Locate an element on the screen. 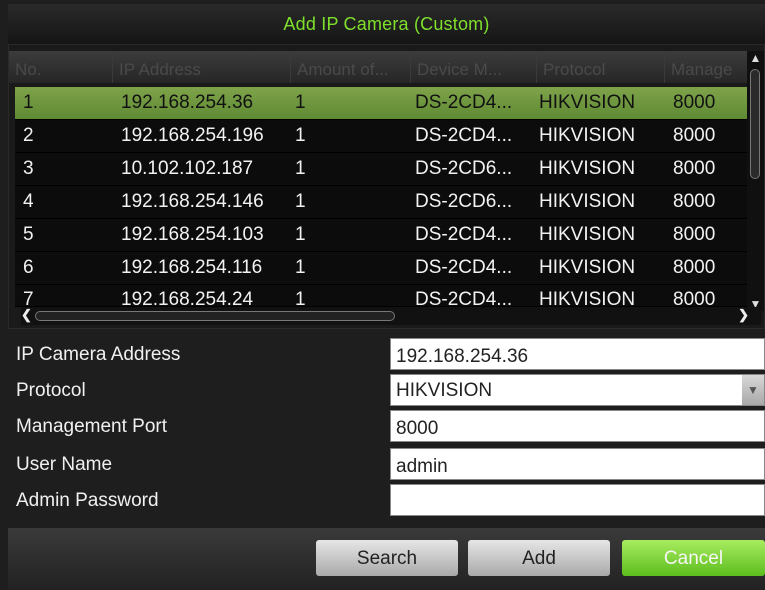  management-port-row: Management Port is located at coordinates (382, 426).